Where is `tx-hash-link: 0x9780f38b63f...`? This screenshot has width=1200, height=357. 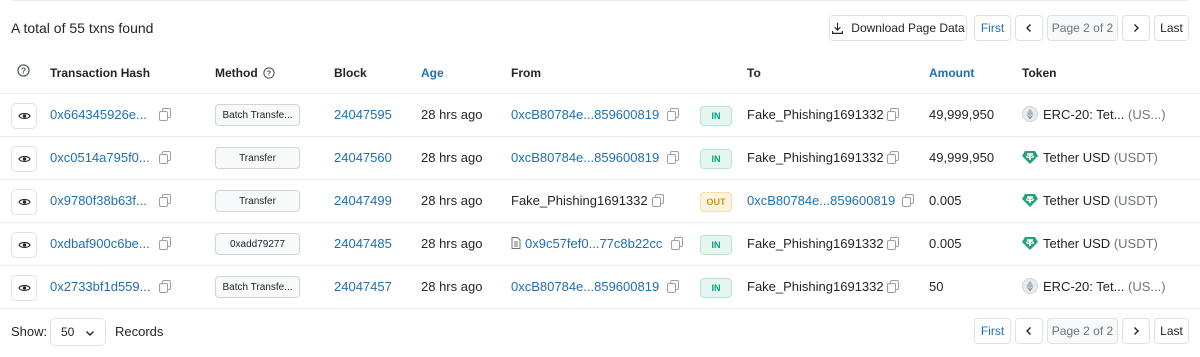 tx-hash-link: 0x9780f38b63f... is located at coordinates (98, 200).